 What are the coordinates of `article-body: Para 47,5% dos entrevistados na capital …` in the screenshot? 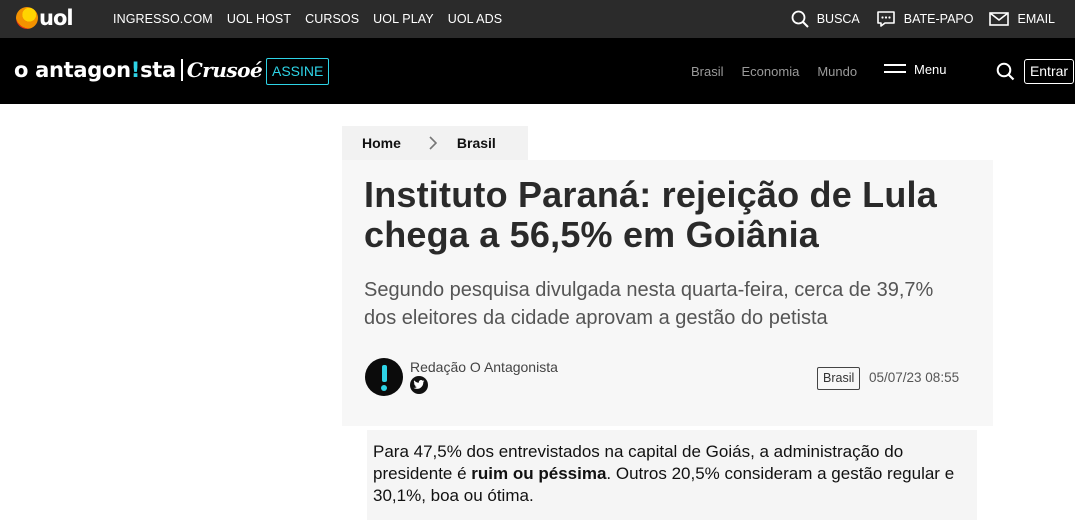 It's located at (672, 475).